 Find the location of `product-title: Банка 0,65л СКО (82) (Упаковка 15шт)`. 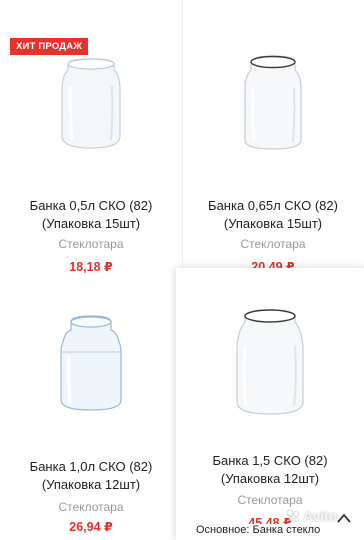

product-title: Банка 0,65л СКО (82) (Упаковка 15шт) is located at coordinates (273, 215).